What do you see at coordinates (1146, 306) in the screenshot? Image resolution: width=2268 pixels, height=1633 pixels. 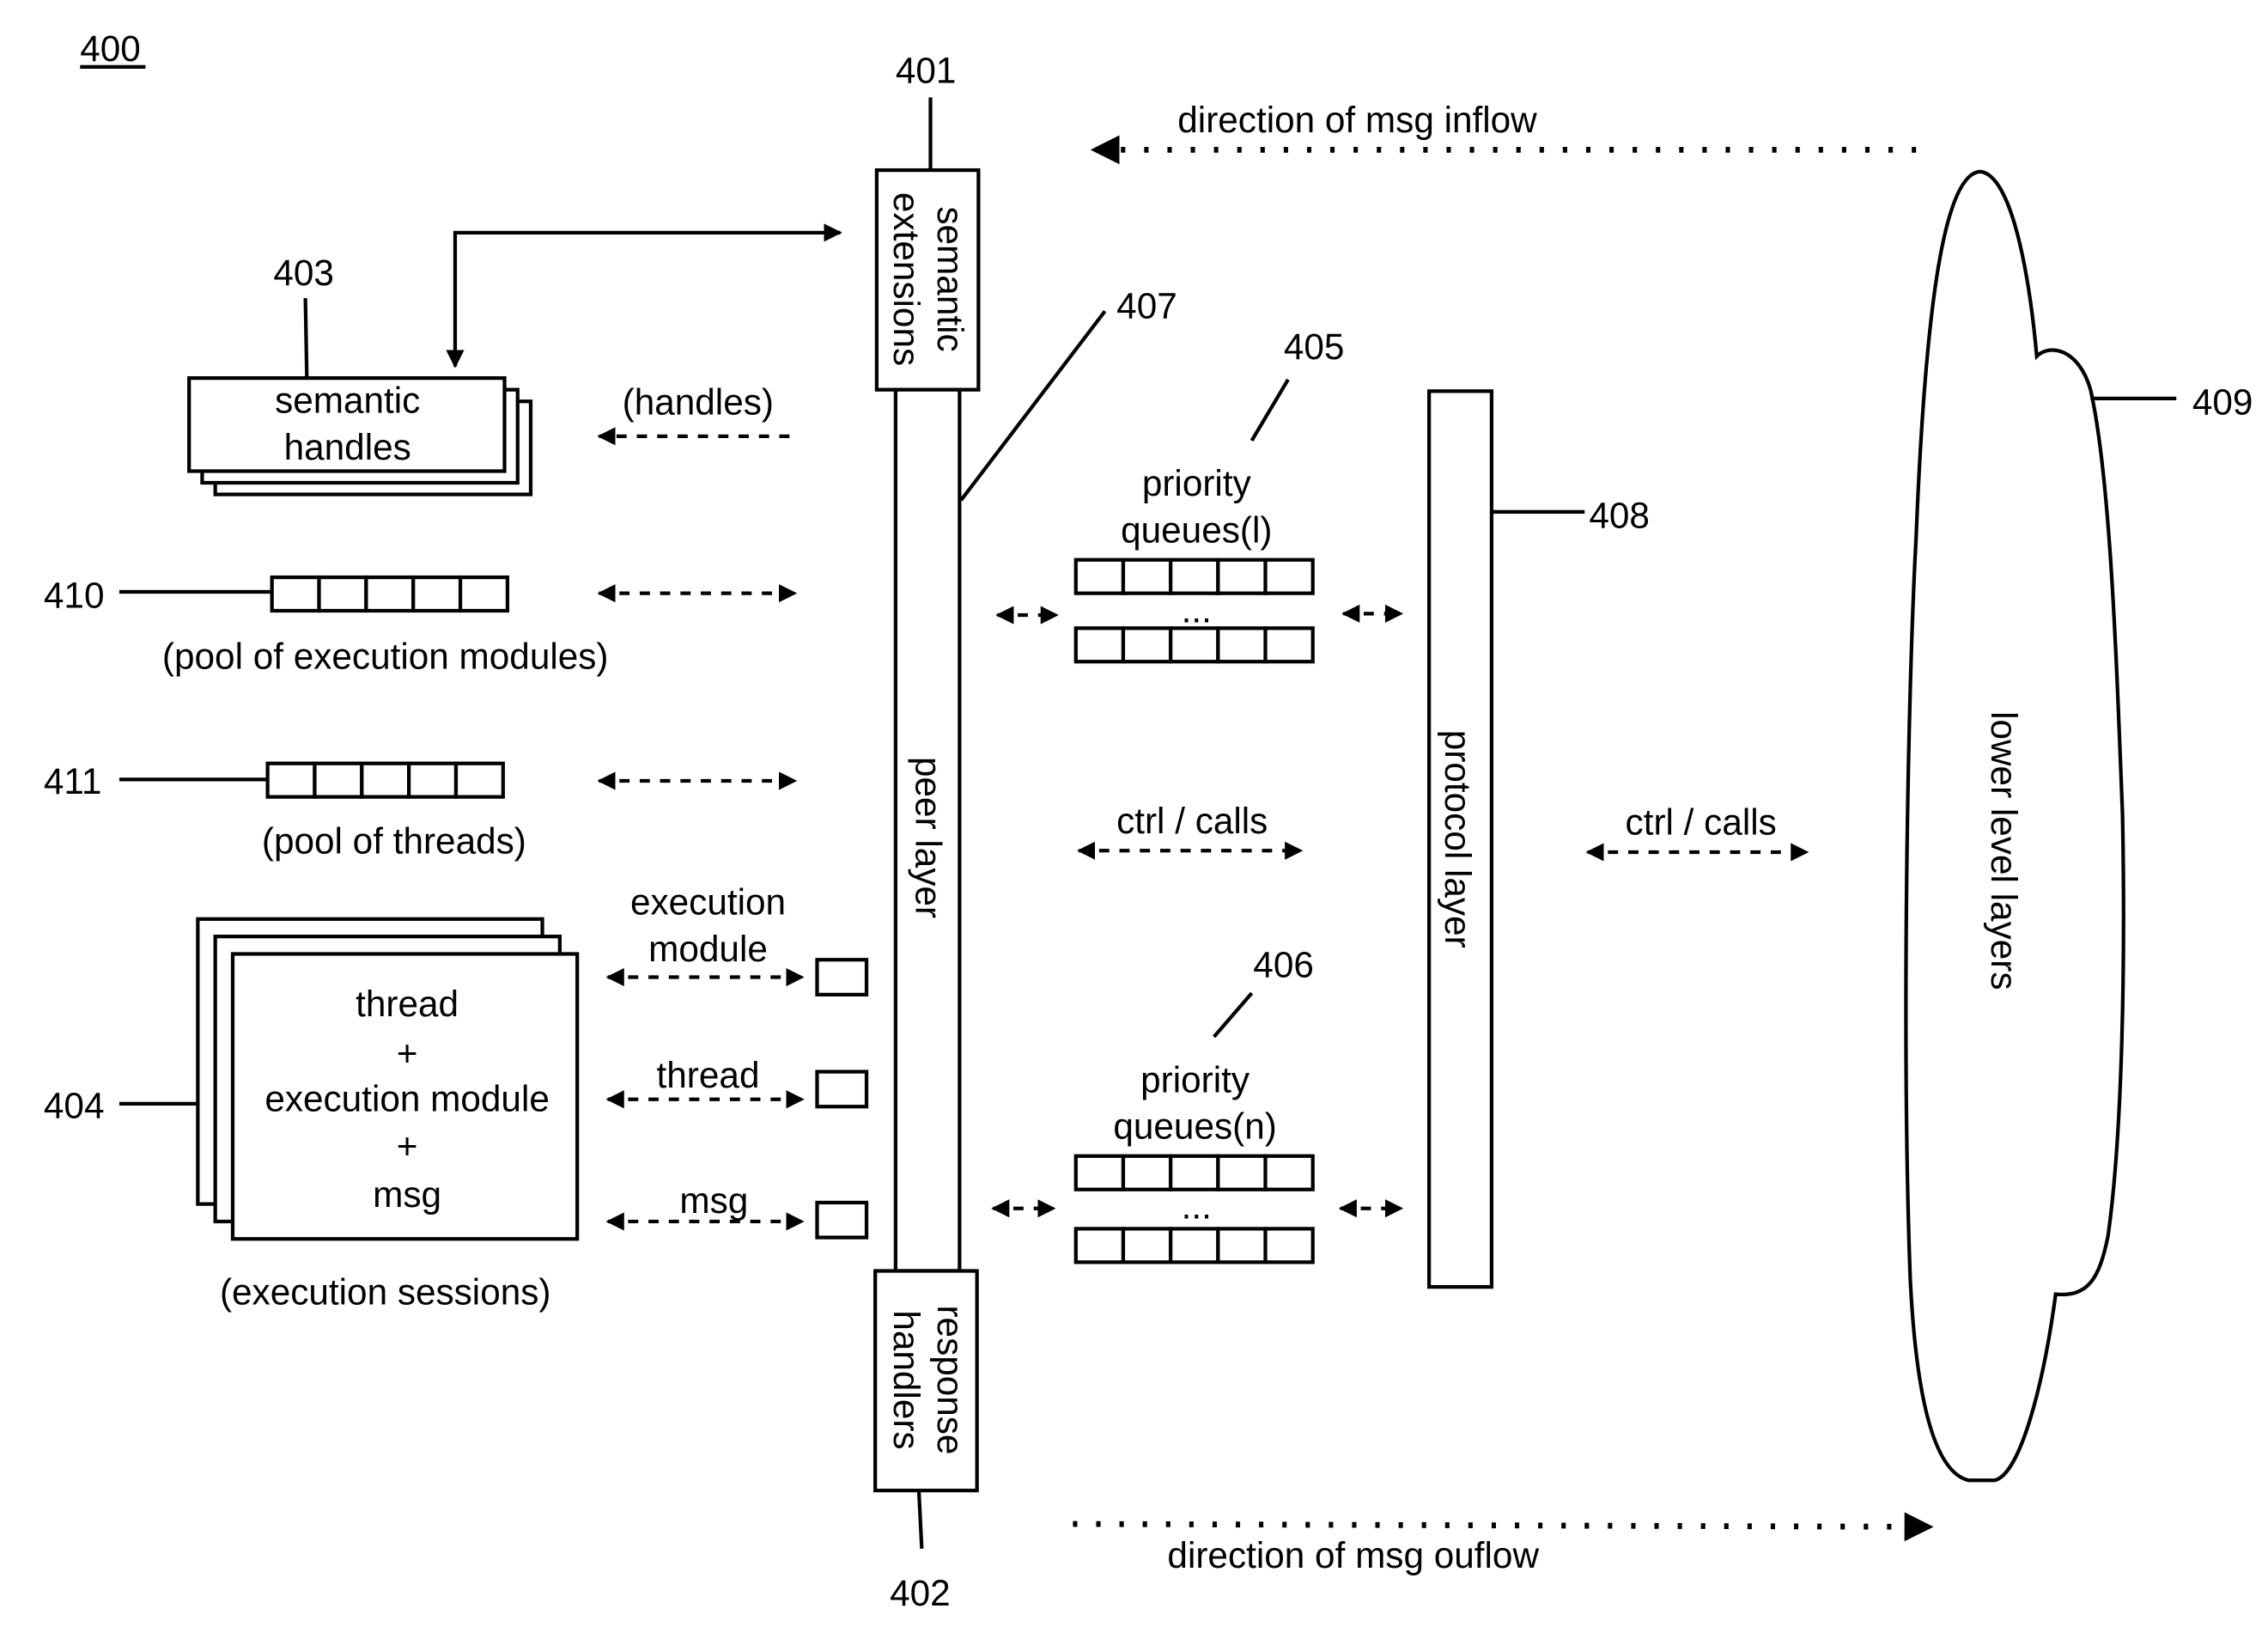 I see `ref-407: 407` at bounding box center [1146, 306].